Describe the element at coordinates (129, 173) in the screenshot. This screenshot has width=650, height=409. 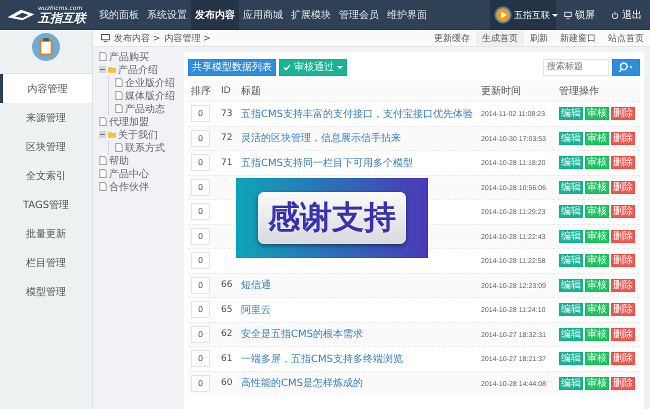
I see `tree-item: 产品中心` at that location.